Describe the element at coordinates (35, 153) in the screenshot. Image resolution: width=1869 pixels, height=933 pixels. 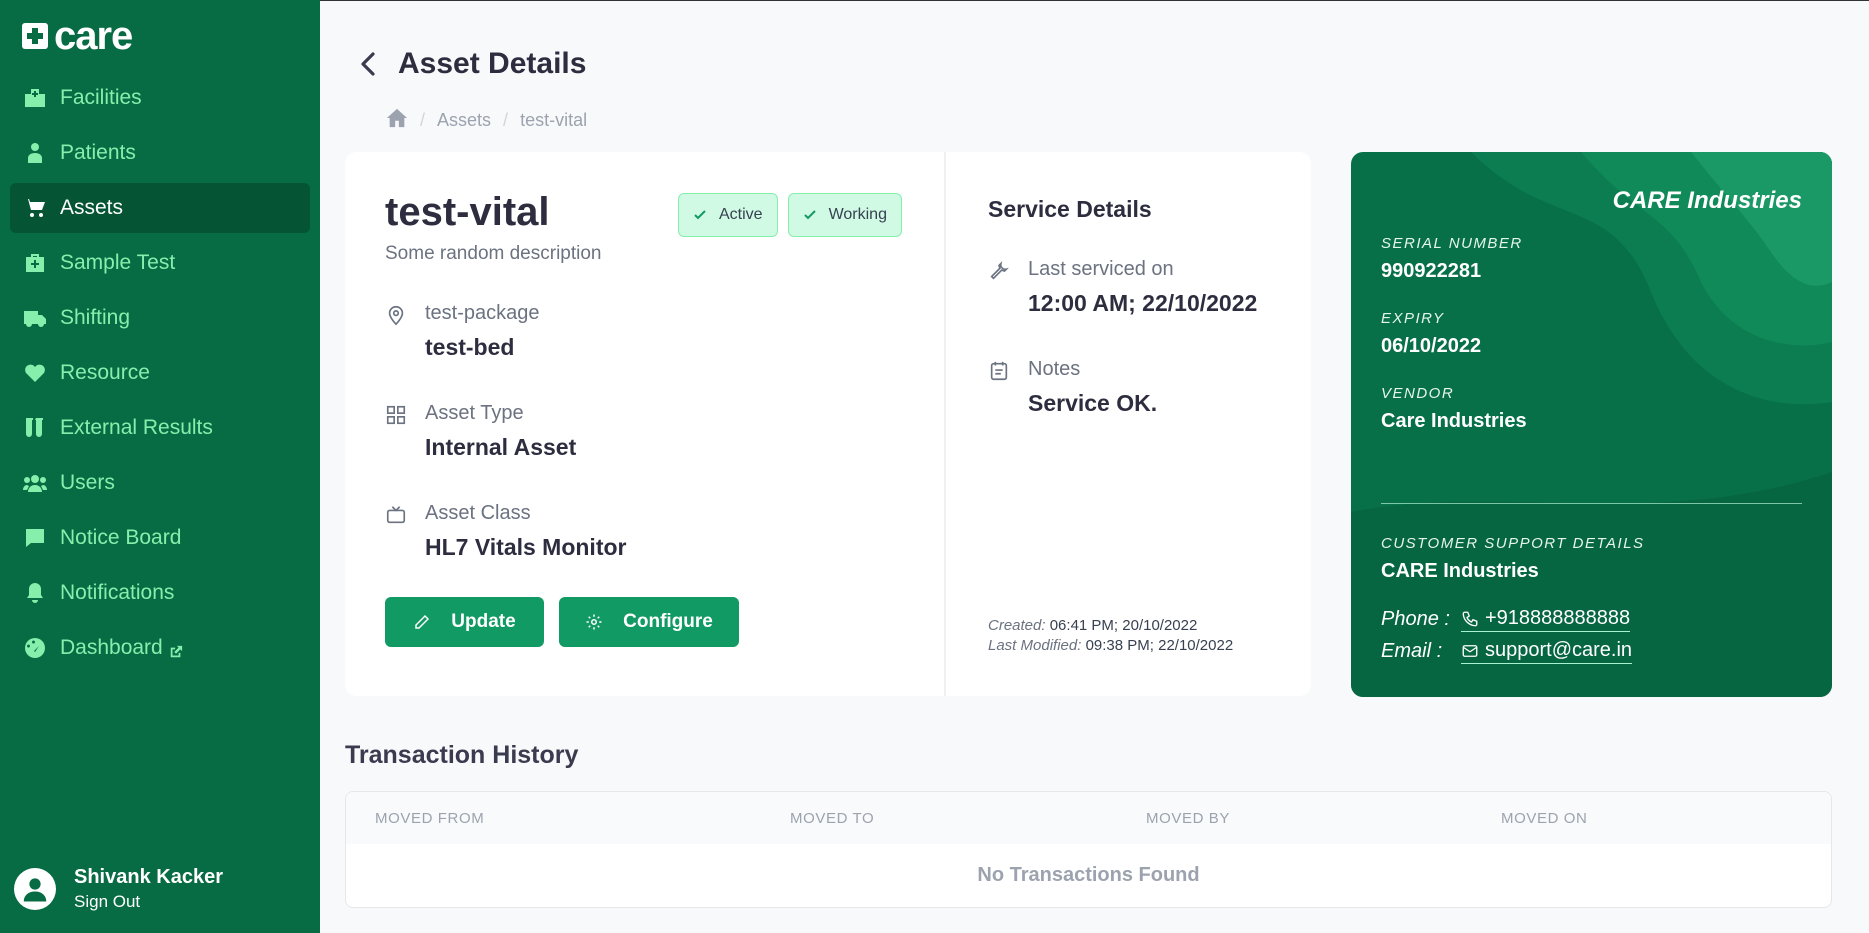
I see `user-injured-icon` at that location.